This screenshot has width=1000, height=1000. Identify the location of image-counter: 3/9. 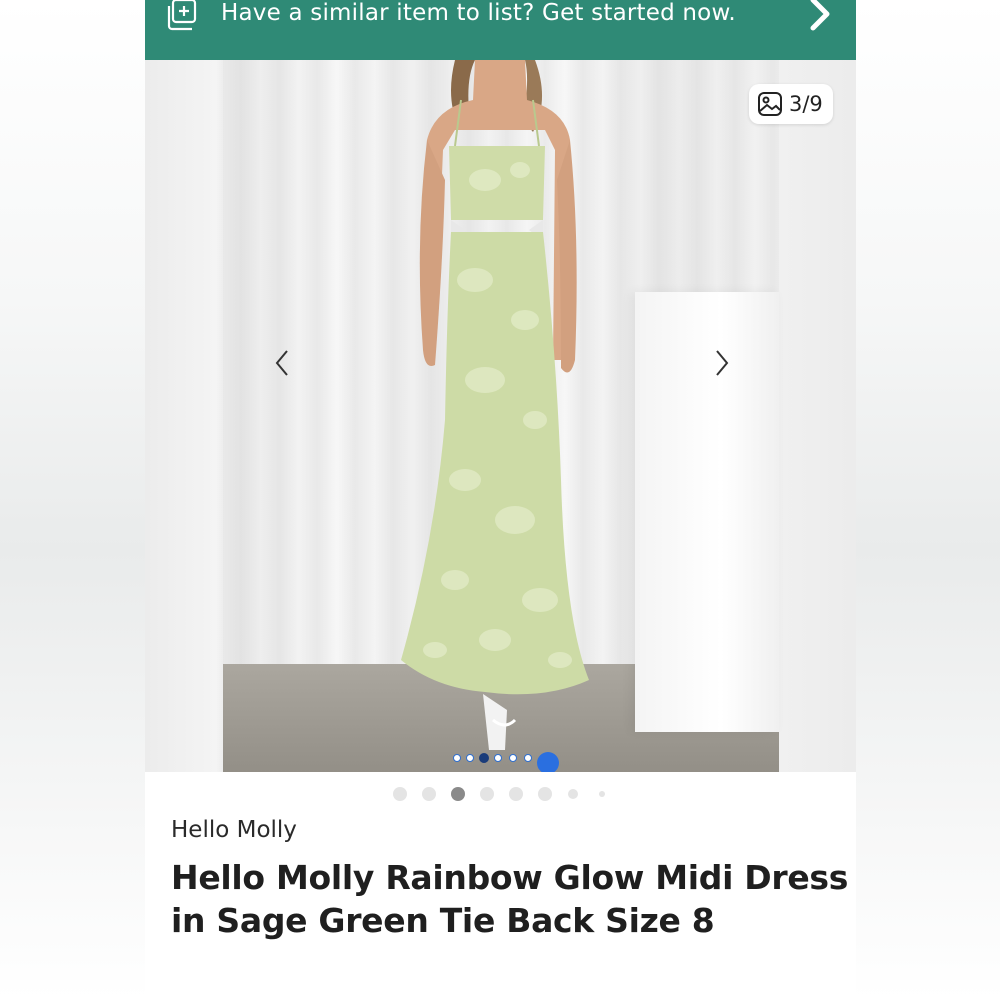
(791, 104).